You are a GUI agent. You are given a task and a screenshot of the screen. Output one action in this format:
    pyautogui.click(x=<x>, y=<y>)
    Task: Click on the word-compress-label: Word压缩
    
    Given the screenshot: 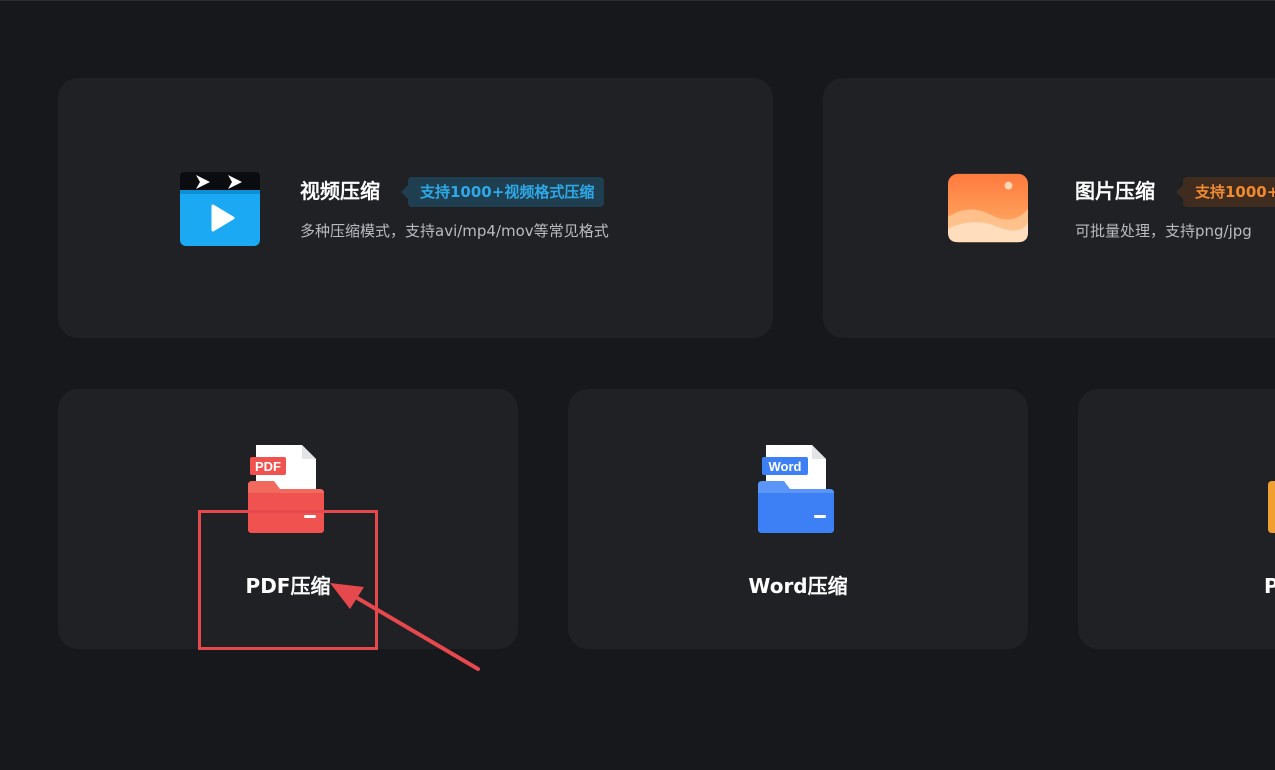 What is the action you would take?
    pyautogui.click(x=798, y=586)
    